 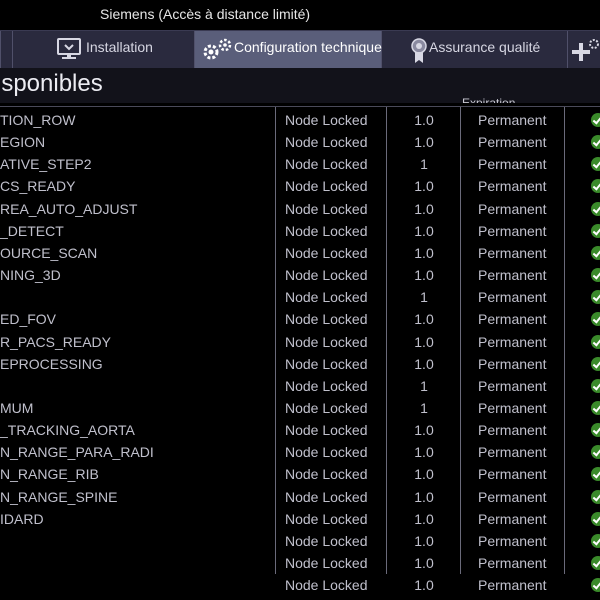 I want to click on table-row: N_RANGE_RIB Node Locked 1.0 Permanent, so click(x=300, y=474).